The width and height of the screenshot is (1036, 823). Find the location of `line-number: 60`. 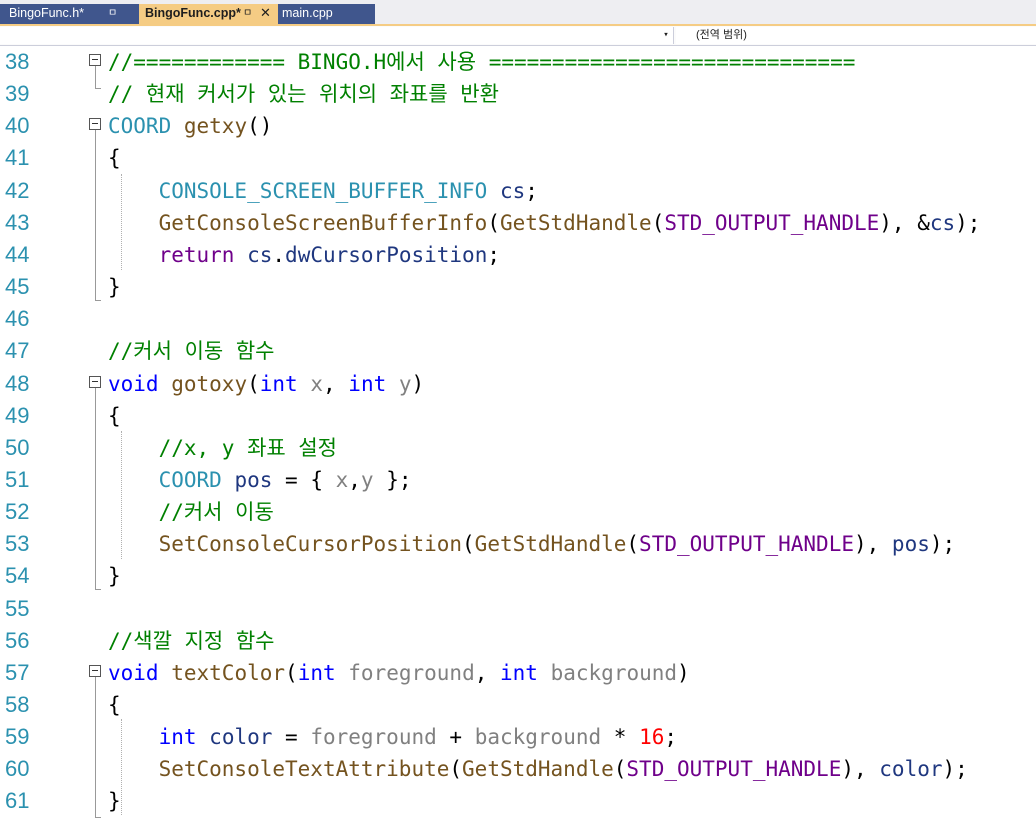

line-number: 60 is located at coordinates (17, 768).